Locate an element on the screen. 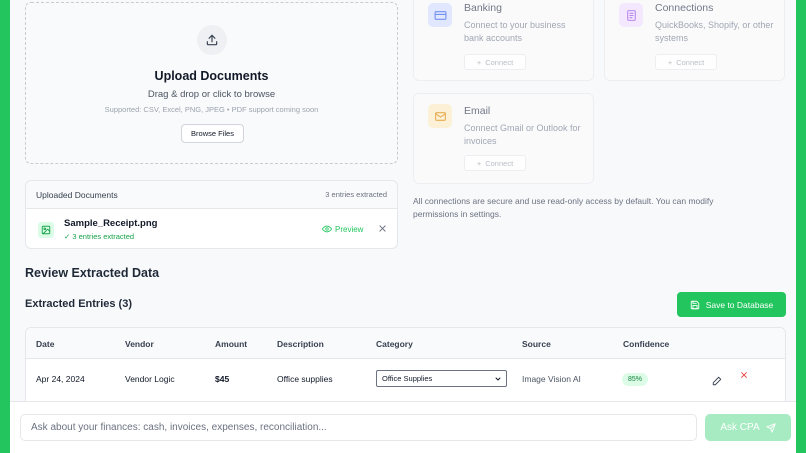  connections-connect-button: + Connect is located at coordinates (686, 62).